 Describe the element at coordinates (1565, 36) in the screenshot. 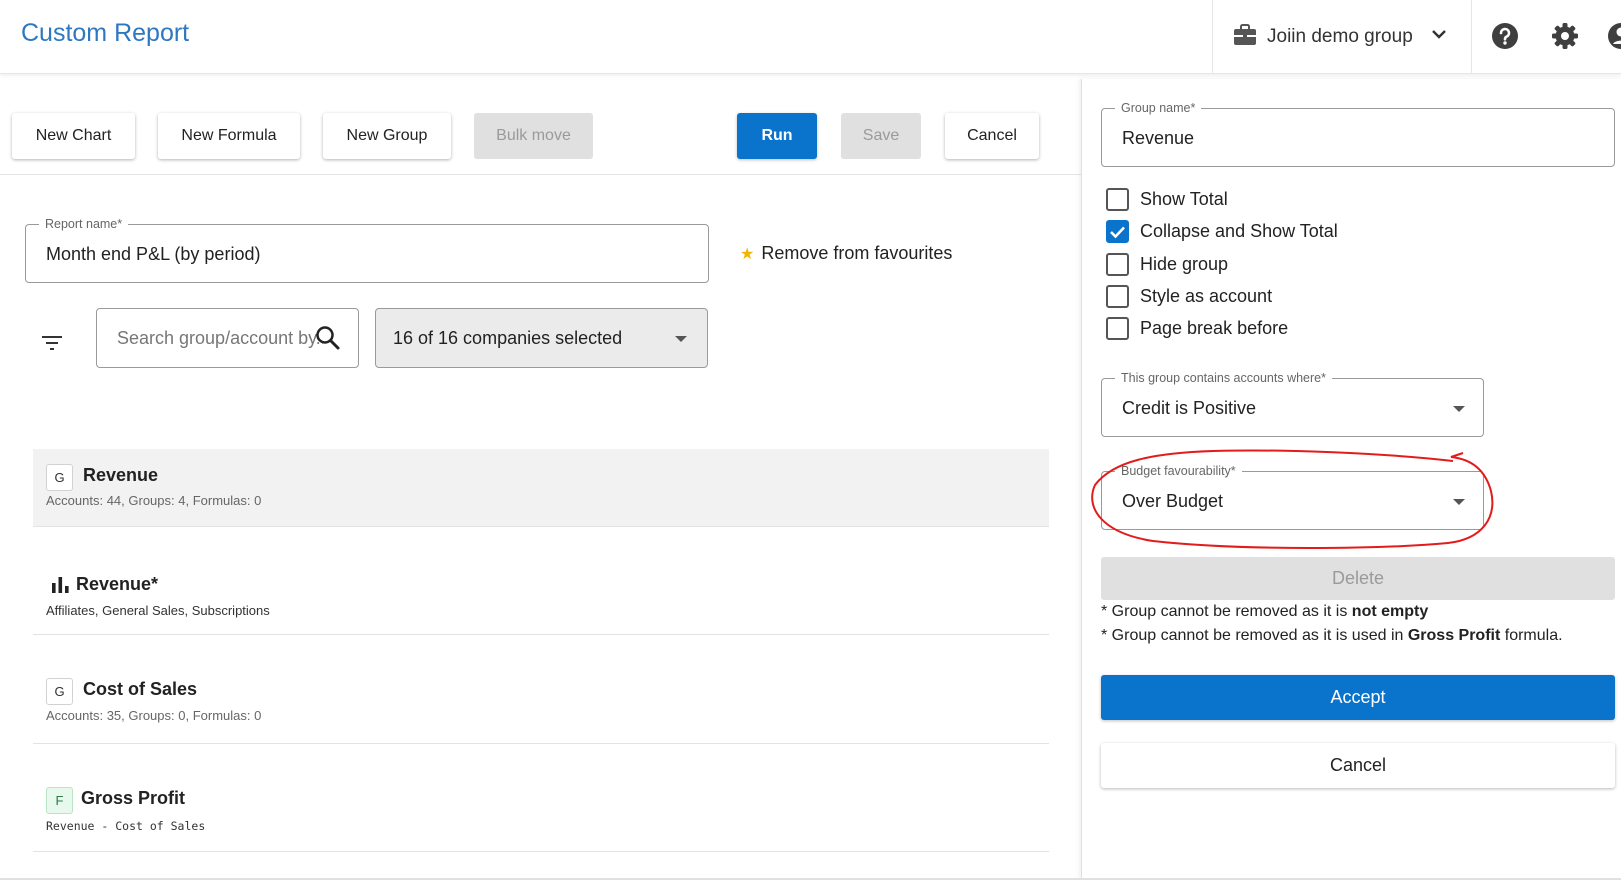

I see `gear-icon` at that location.